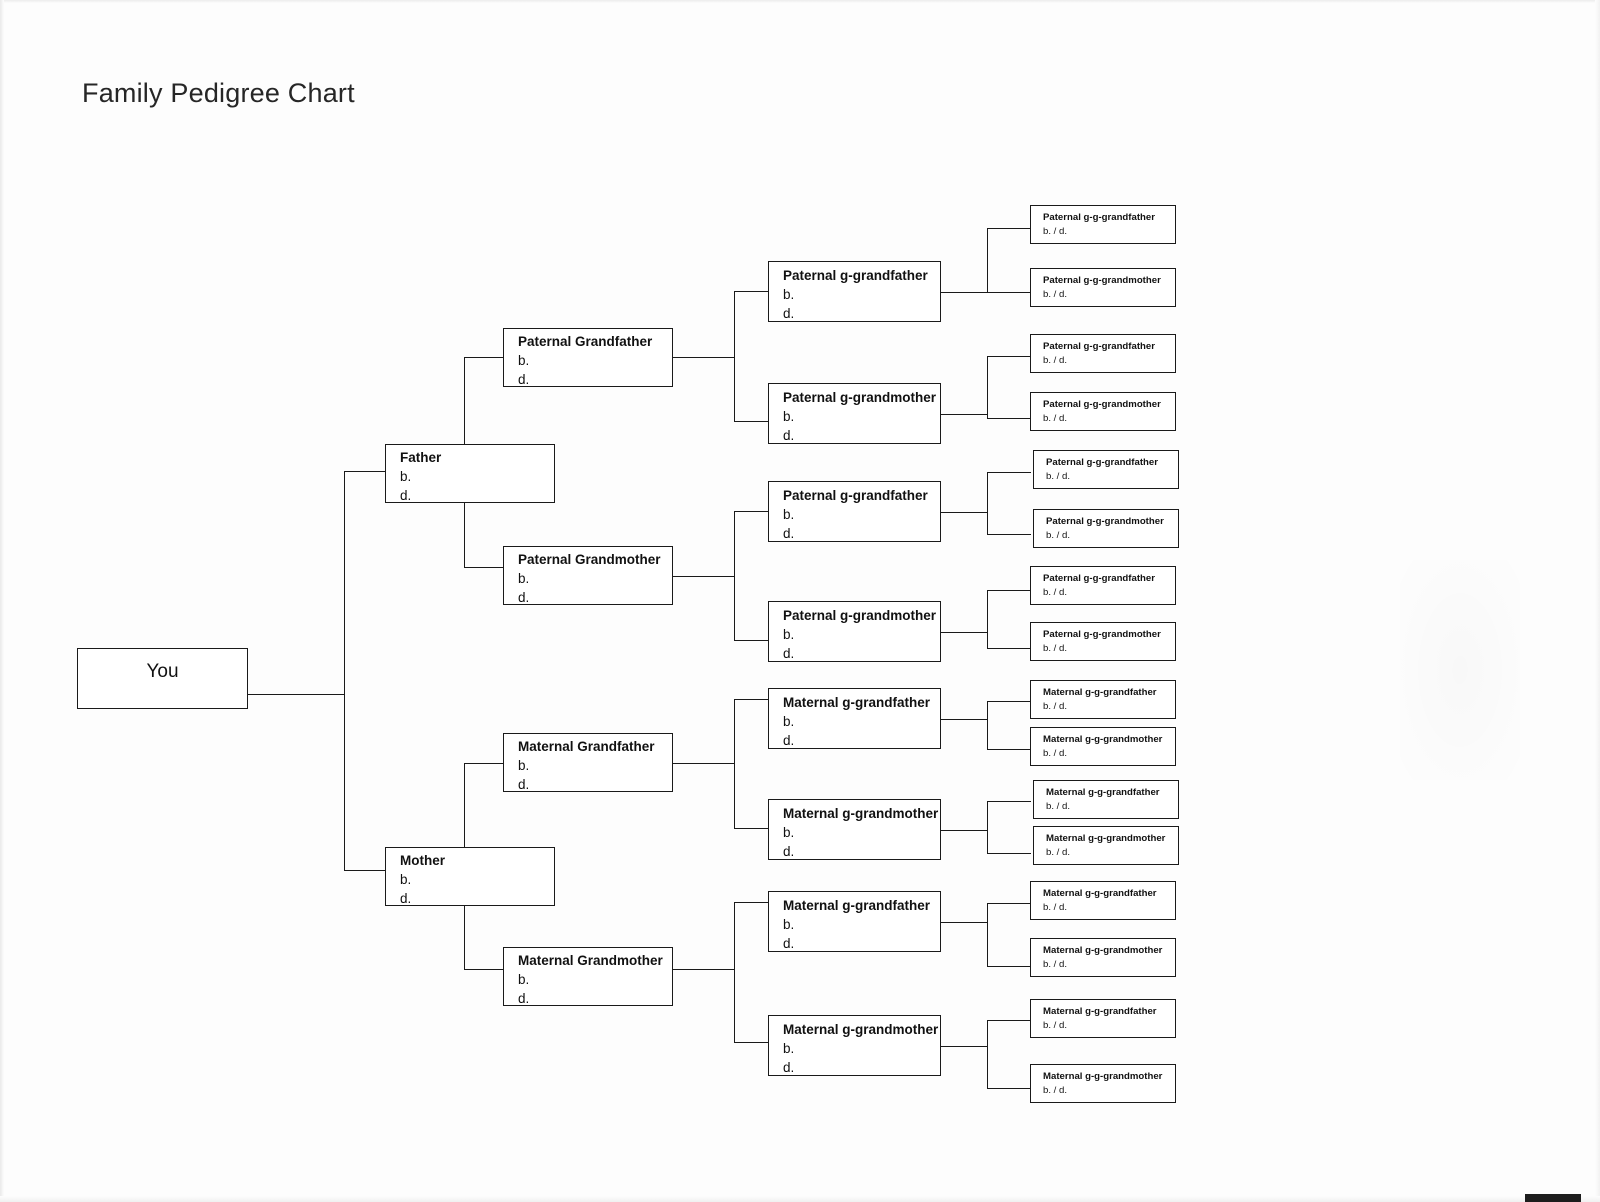 The image size is (1600, 1202). Describe the element at coordinates (987, 827) in the screenshot. I see `connector-ggp6-trunk` at that location.